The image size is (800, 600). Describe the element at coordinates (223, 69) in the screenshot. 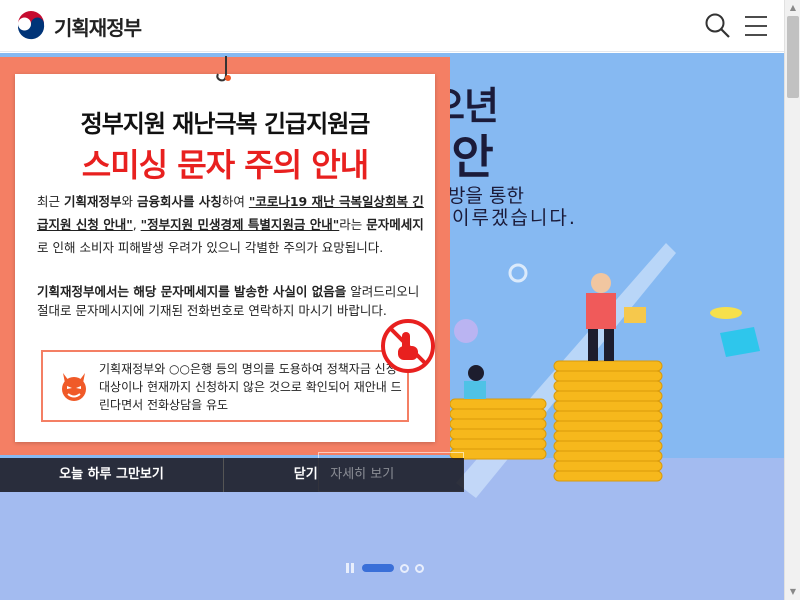

I see `hook-icon` at that location.